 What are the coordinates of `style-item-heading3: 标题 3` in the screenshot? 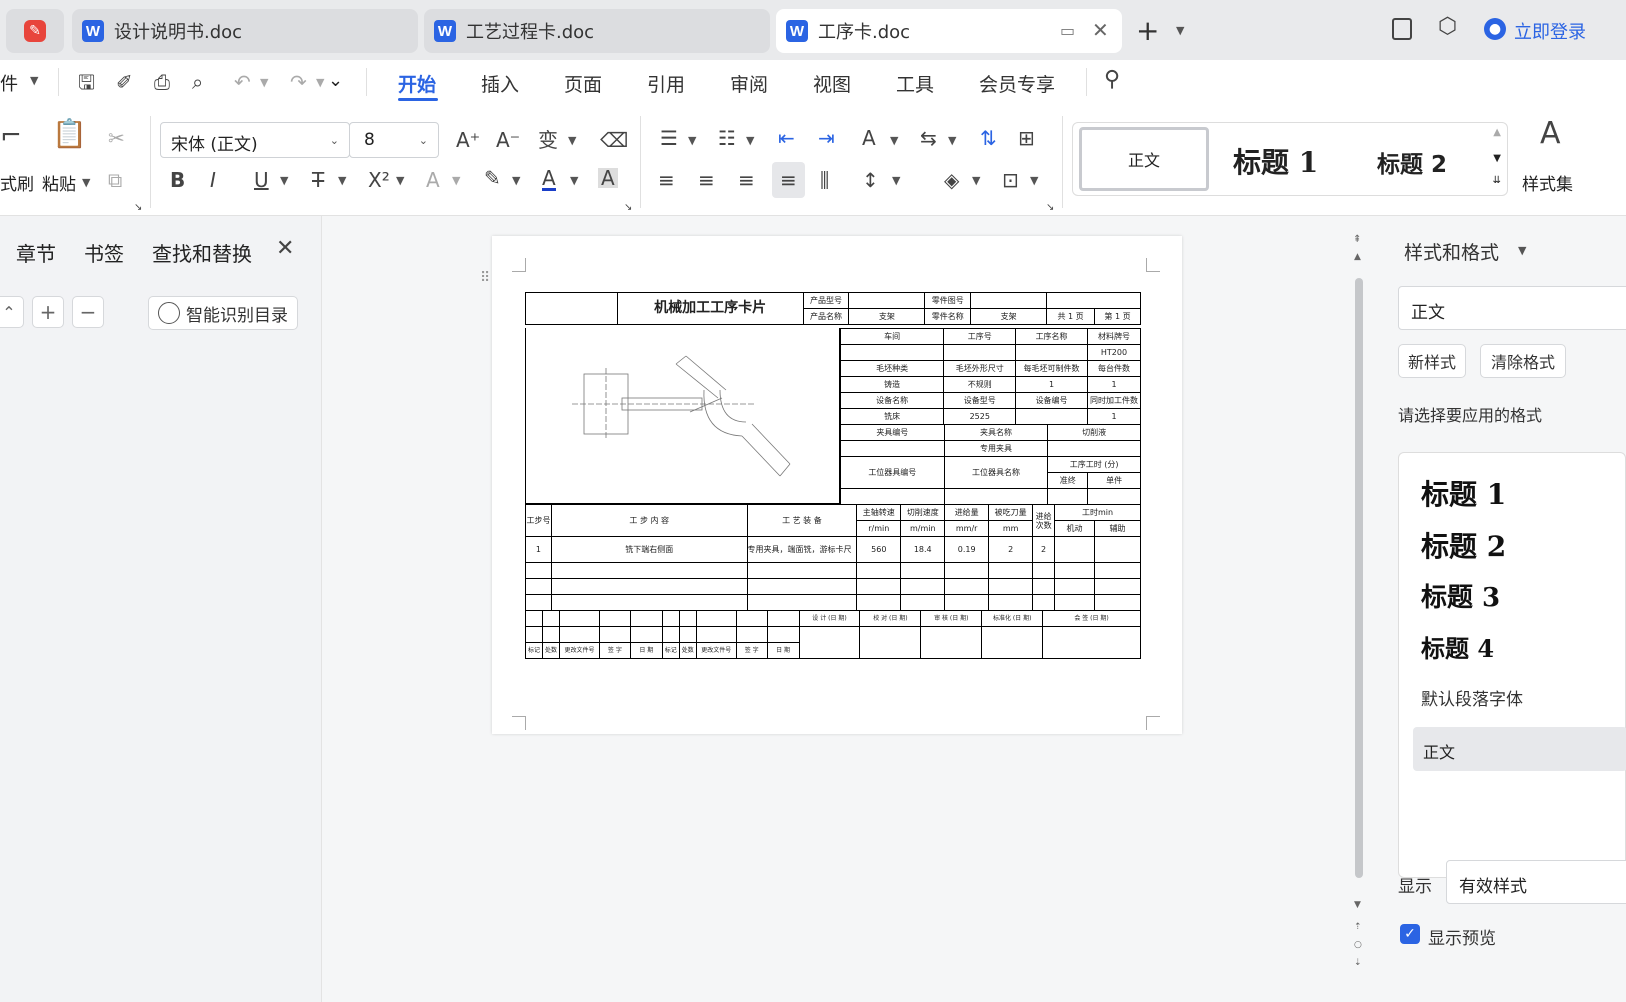 It's located at (1460, 595).